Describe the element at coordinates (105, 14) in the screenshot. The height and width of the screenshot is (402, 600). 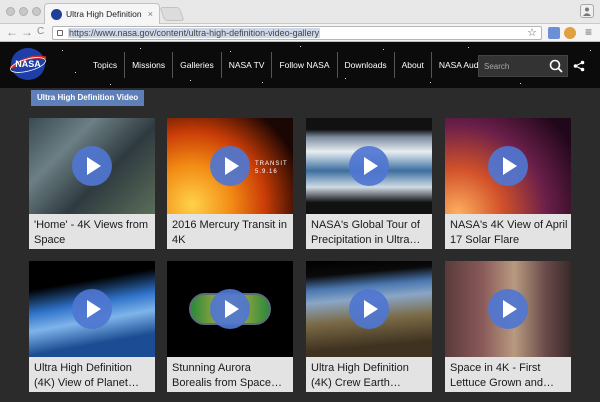
I see `tab-title: Ultra High Definition Video` at that location.